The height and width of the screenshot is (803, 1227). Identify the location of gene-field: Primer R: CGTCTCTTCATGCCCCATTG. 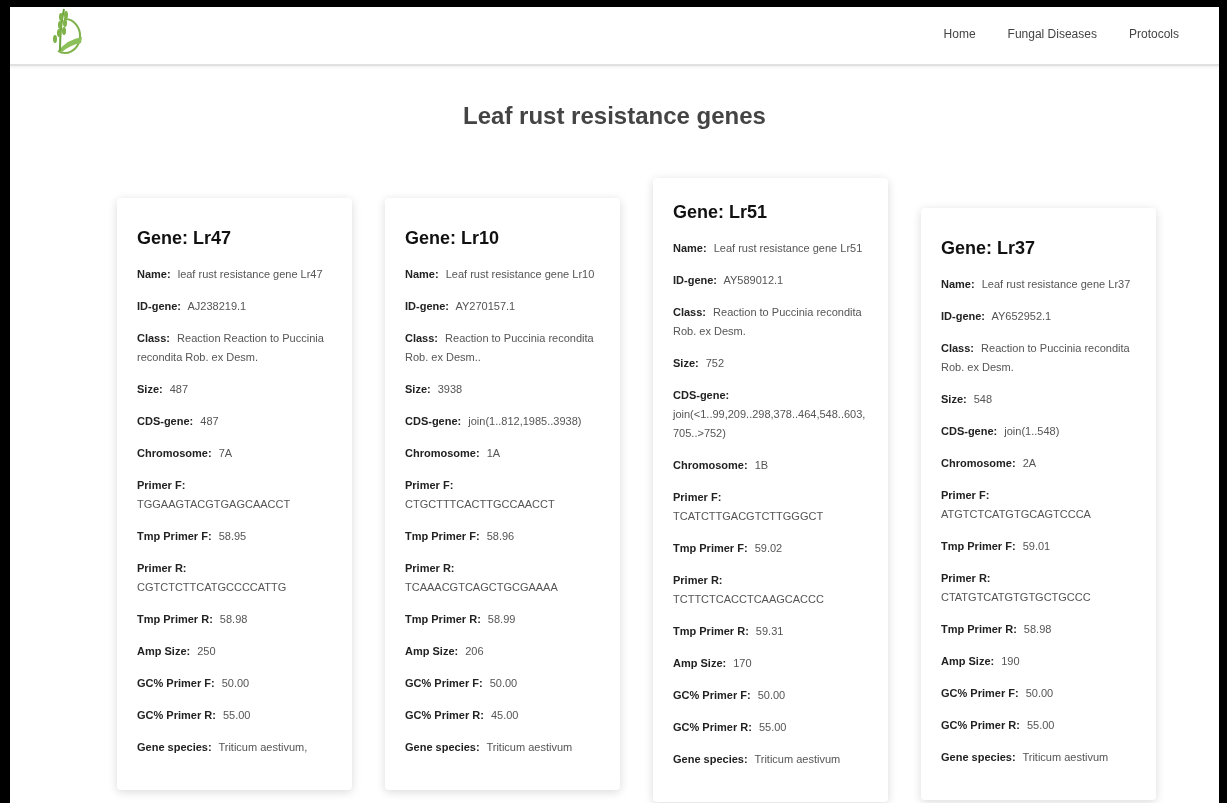
(234, 578).